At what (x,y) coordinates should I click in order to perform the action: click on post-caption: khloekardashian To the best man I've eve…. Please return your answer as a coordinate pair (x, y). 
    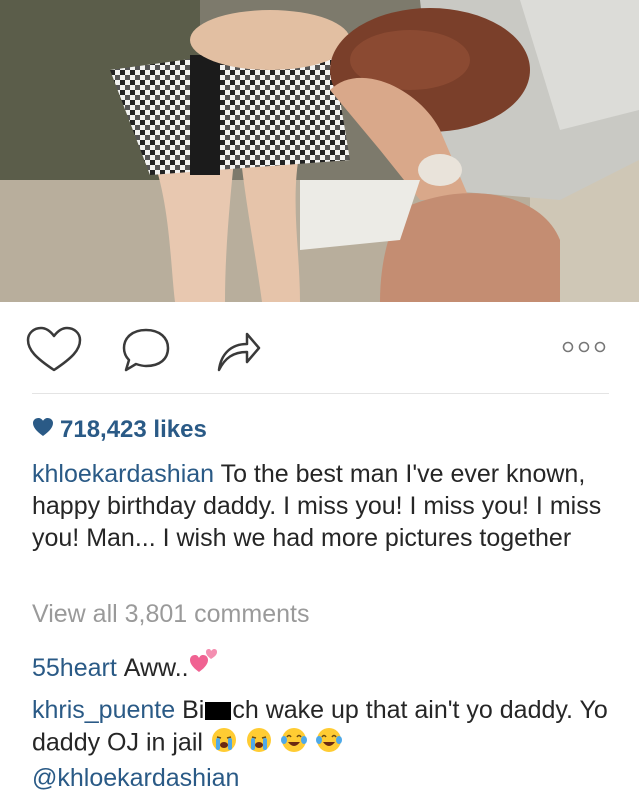
    Looking at the image, I should click on (317, 506).